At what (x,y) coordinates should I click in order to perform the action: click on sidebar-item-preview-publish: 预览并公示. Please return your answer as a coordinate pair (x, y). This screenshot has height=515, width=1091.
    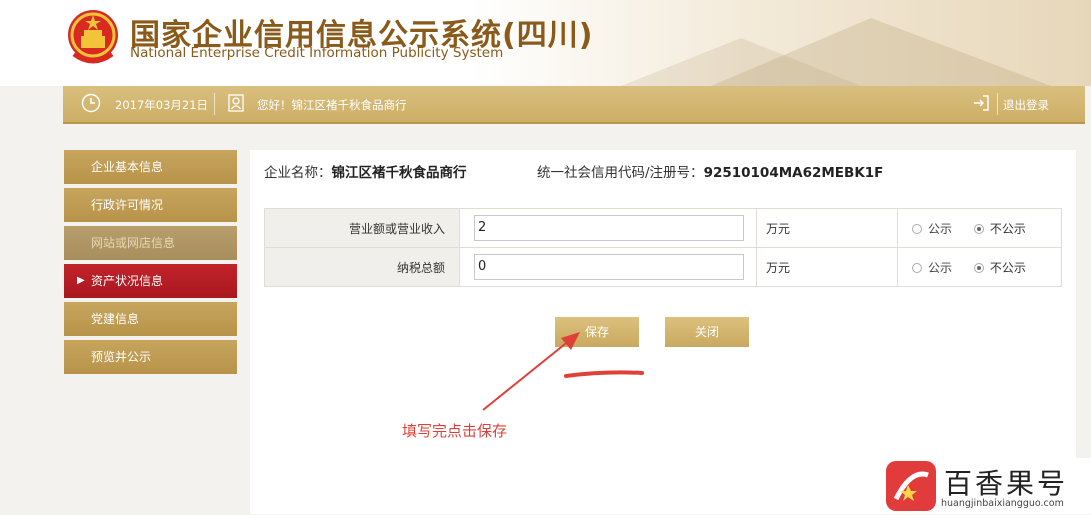
    Looking at the image, I should click on (150, 357).